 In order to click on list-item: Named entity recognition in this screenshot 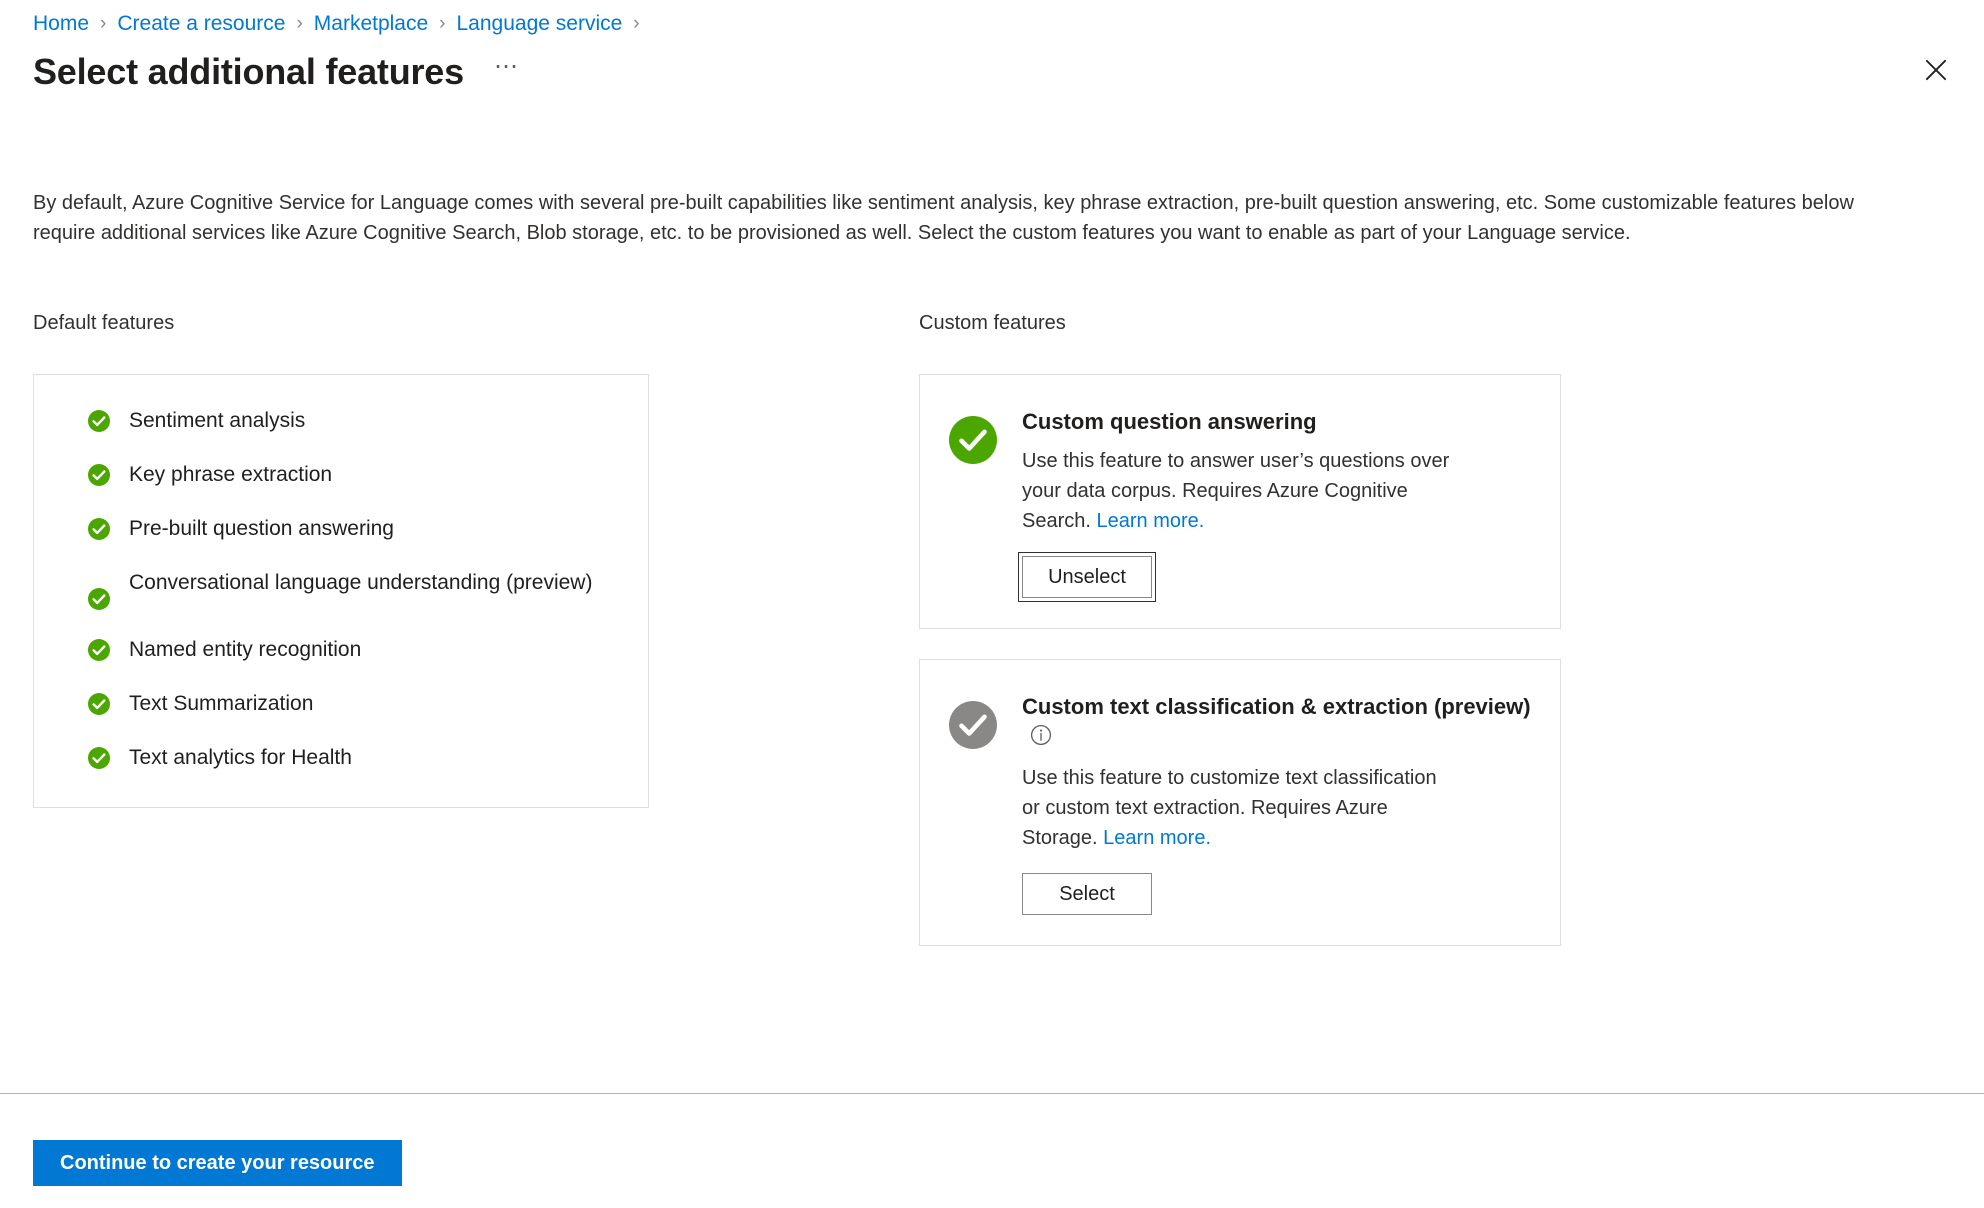, I will do `click(341, 649)`.